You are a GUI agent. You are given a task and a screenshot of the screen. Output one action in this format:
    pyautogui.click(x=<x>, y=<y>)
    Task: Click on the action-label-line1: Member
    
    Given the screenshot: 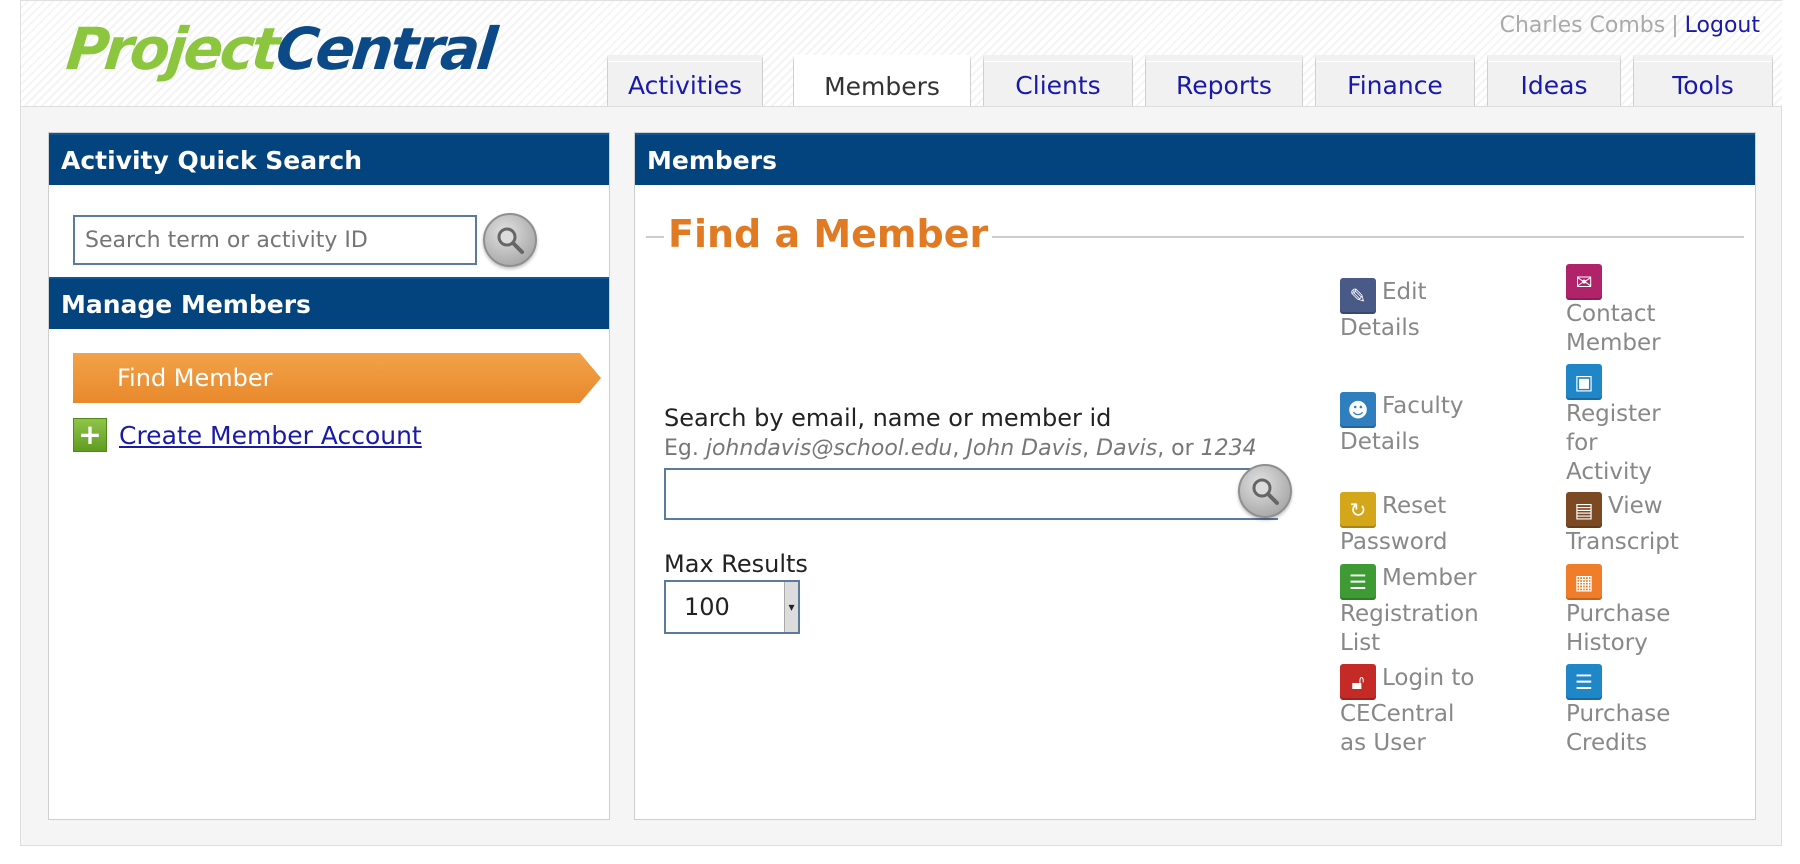 What is the action you would take?
    pyautogui.click(x=1429, y=578)
    